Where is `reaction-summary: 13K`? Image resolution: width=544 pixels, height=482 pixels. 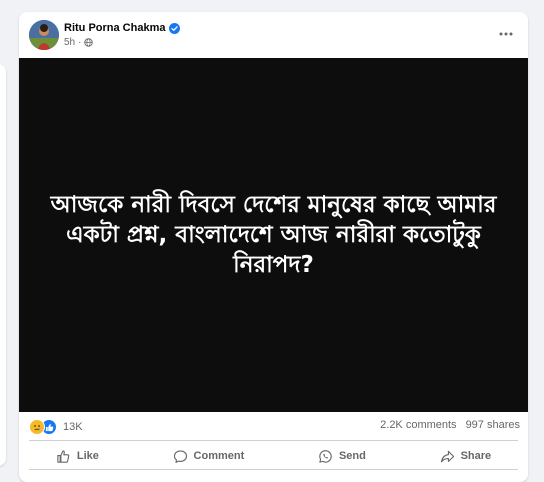
reaction-summary: 13K is located at coordinates (56, 427).